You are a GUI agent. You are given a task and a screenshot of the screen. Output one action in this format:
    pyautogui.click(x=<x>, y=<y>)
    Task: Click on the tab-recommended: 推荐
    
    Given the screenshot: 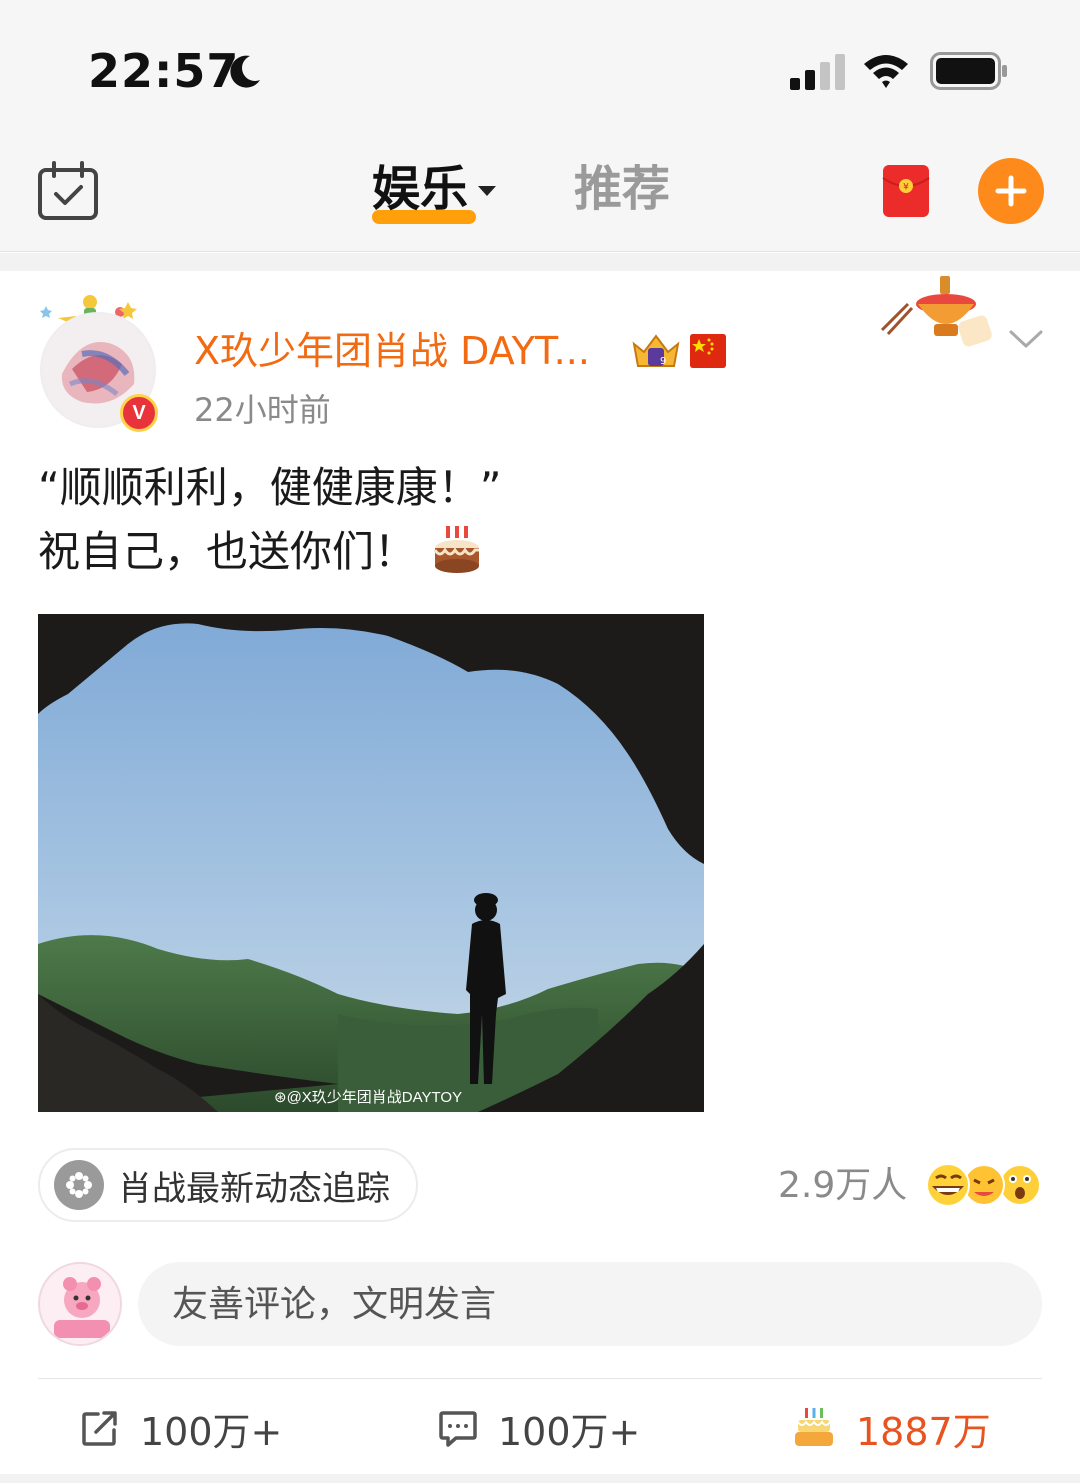 What is the action you would take?
    pyautogui.click(x=622, y=189)
    